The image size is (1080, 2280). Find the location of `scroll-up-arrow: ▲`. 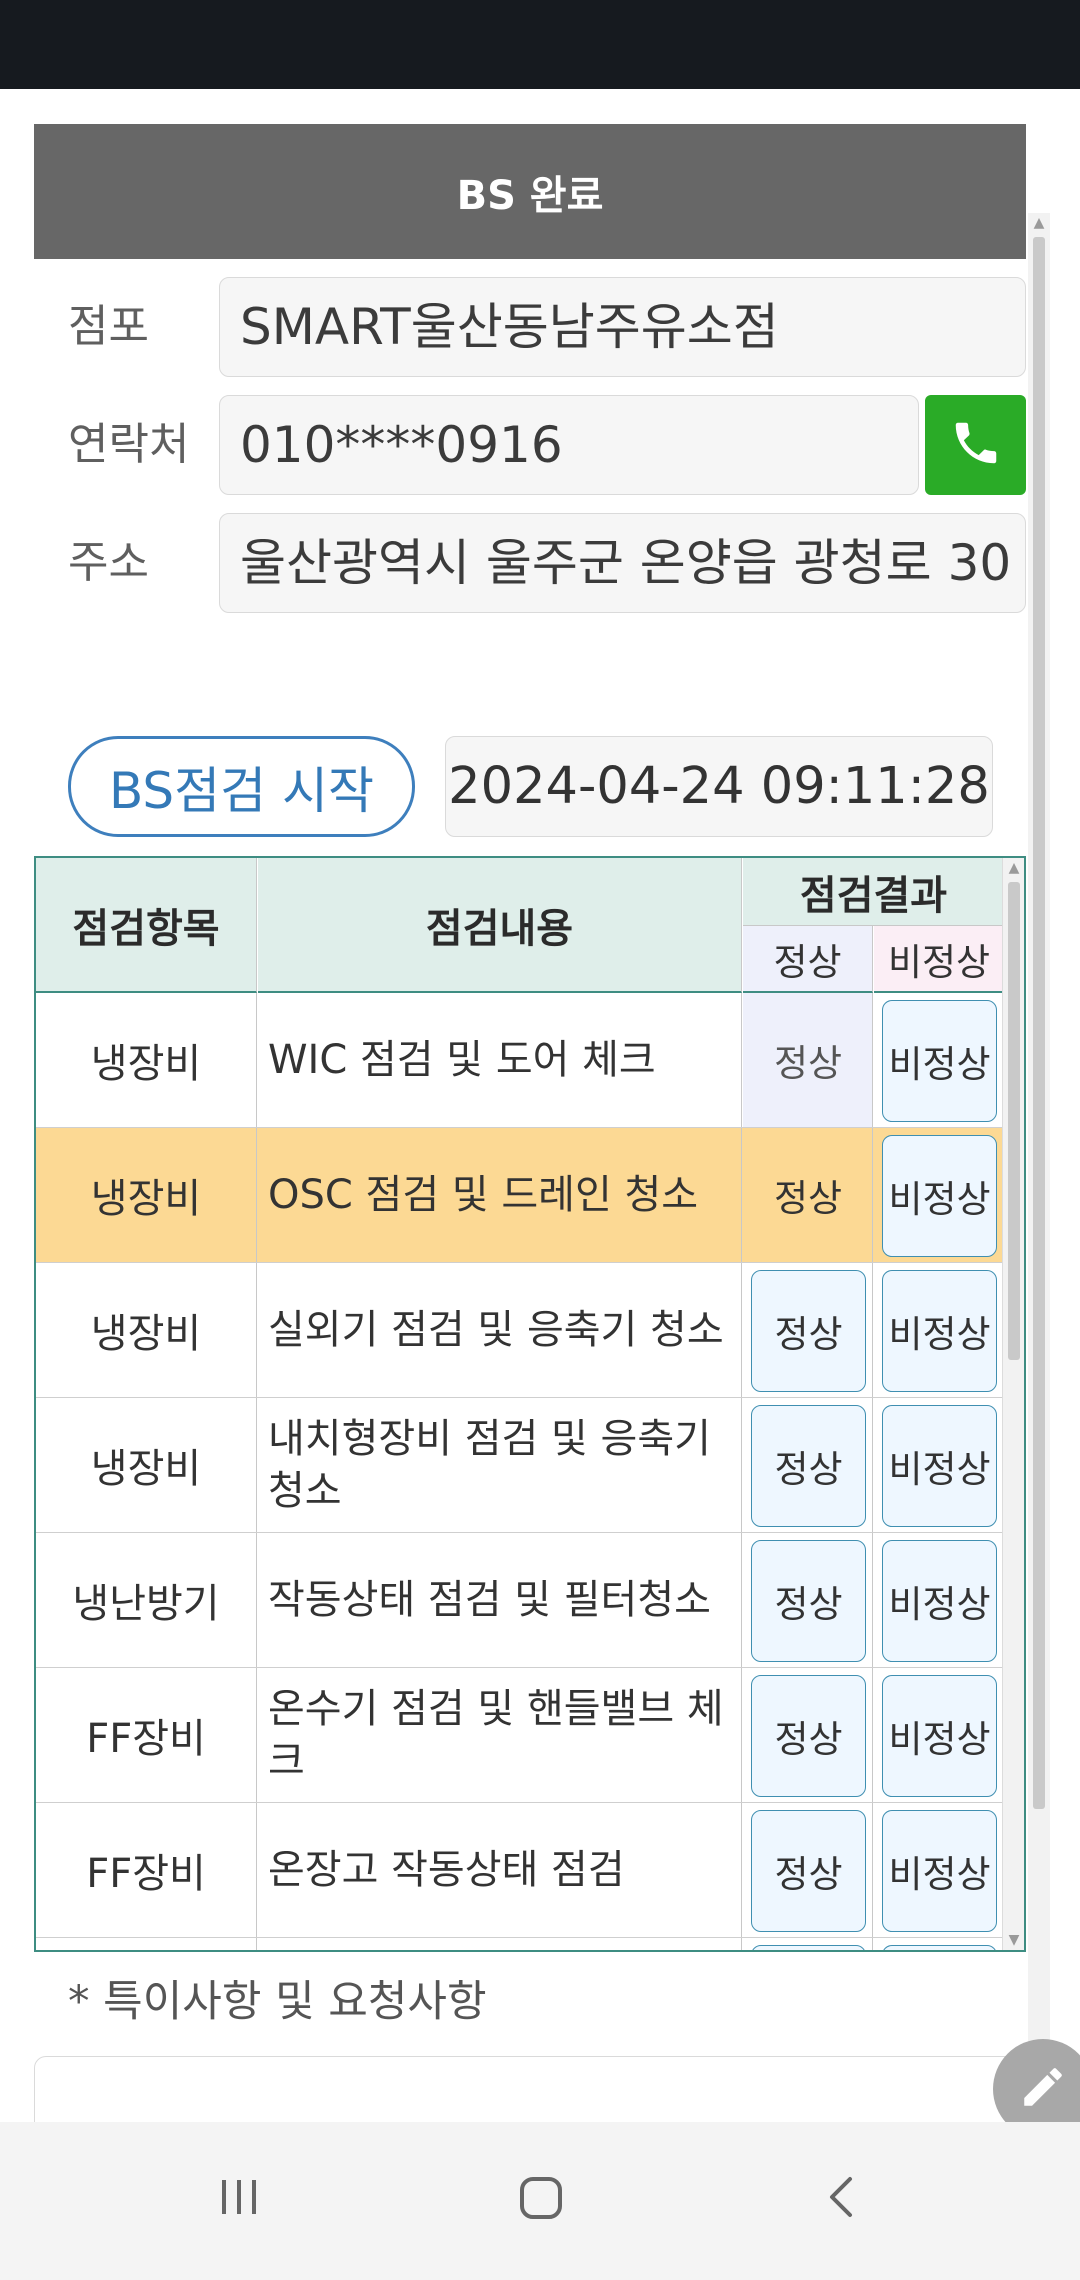

scroll-up-arrow: ▲ is located at coordinates (1013, 868).